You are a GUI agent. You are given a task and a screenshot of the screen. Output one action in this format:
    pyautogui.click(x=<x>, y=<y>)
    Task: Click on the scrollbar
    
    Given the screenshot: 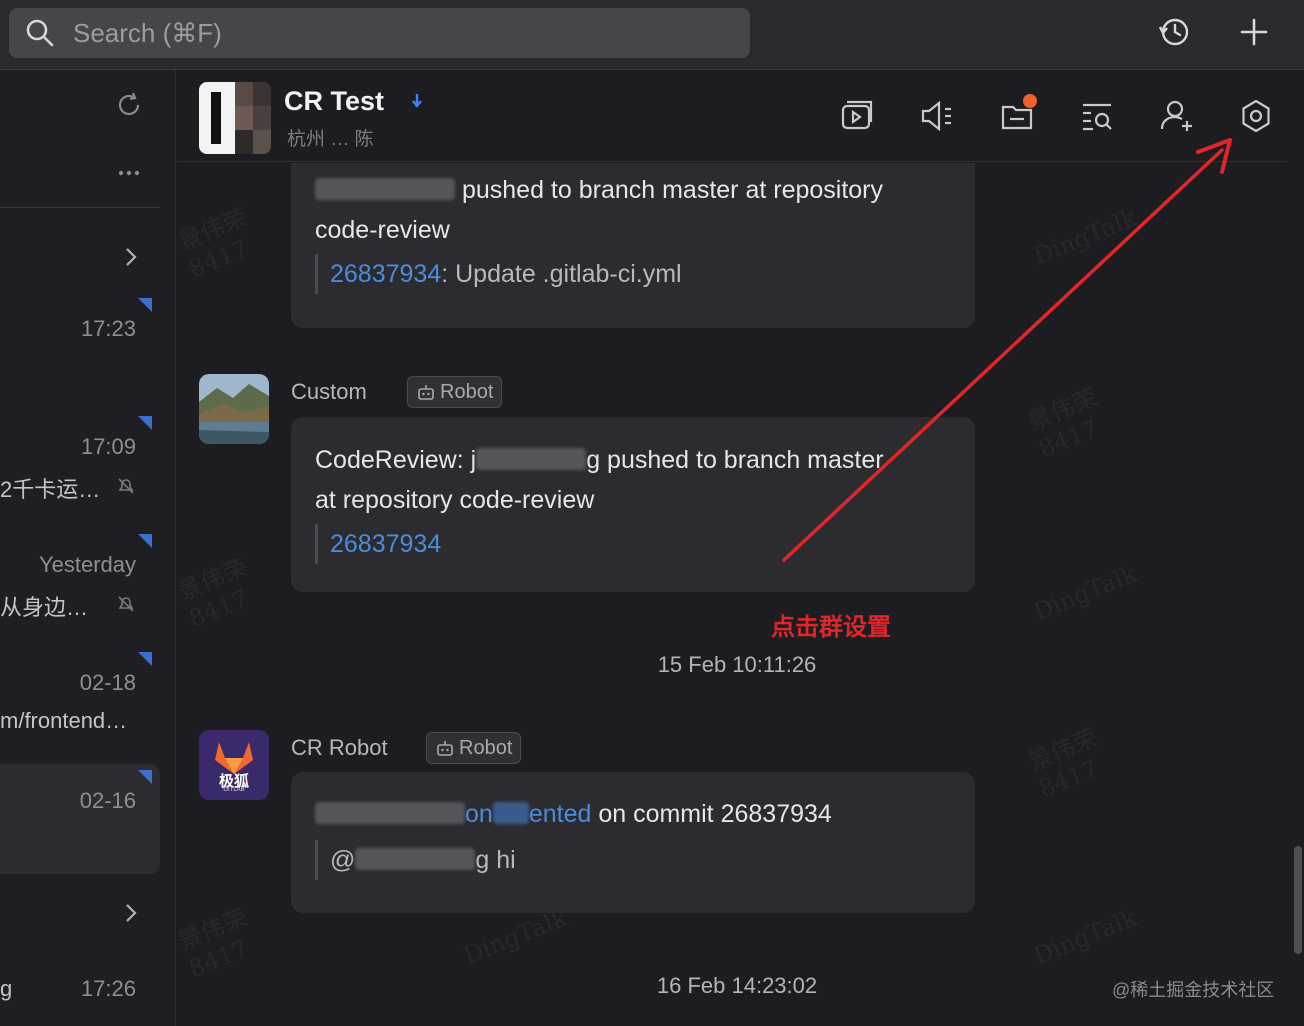 What is the action you would take?
    pyautogui.click(x=1298, y=900)
    